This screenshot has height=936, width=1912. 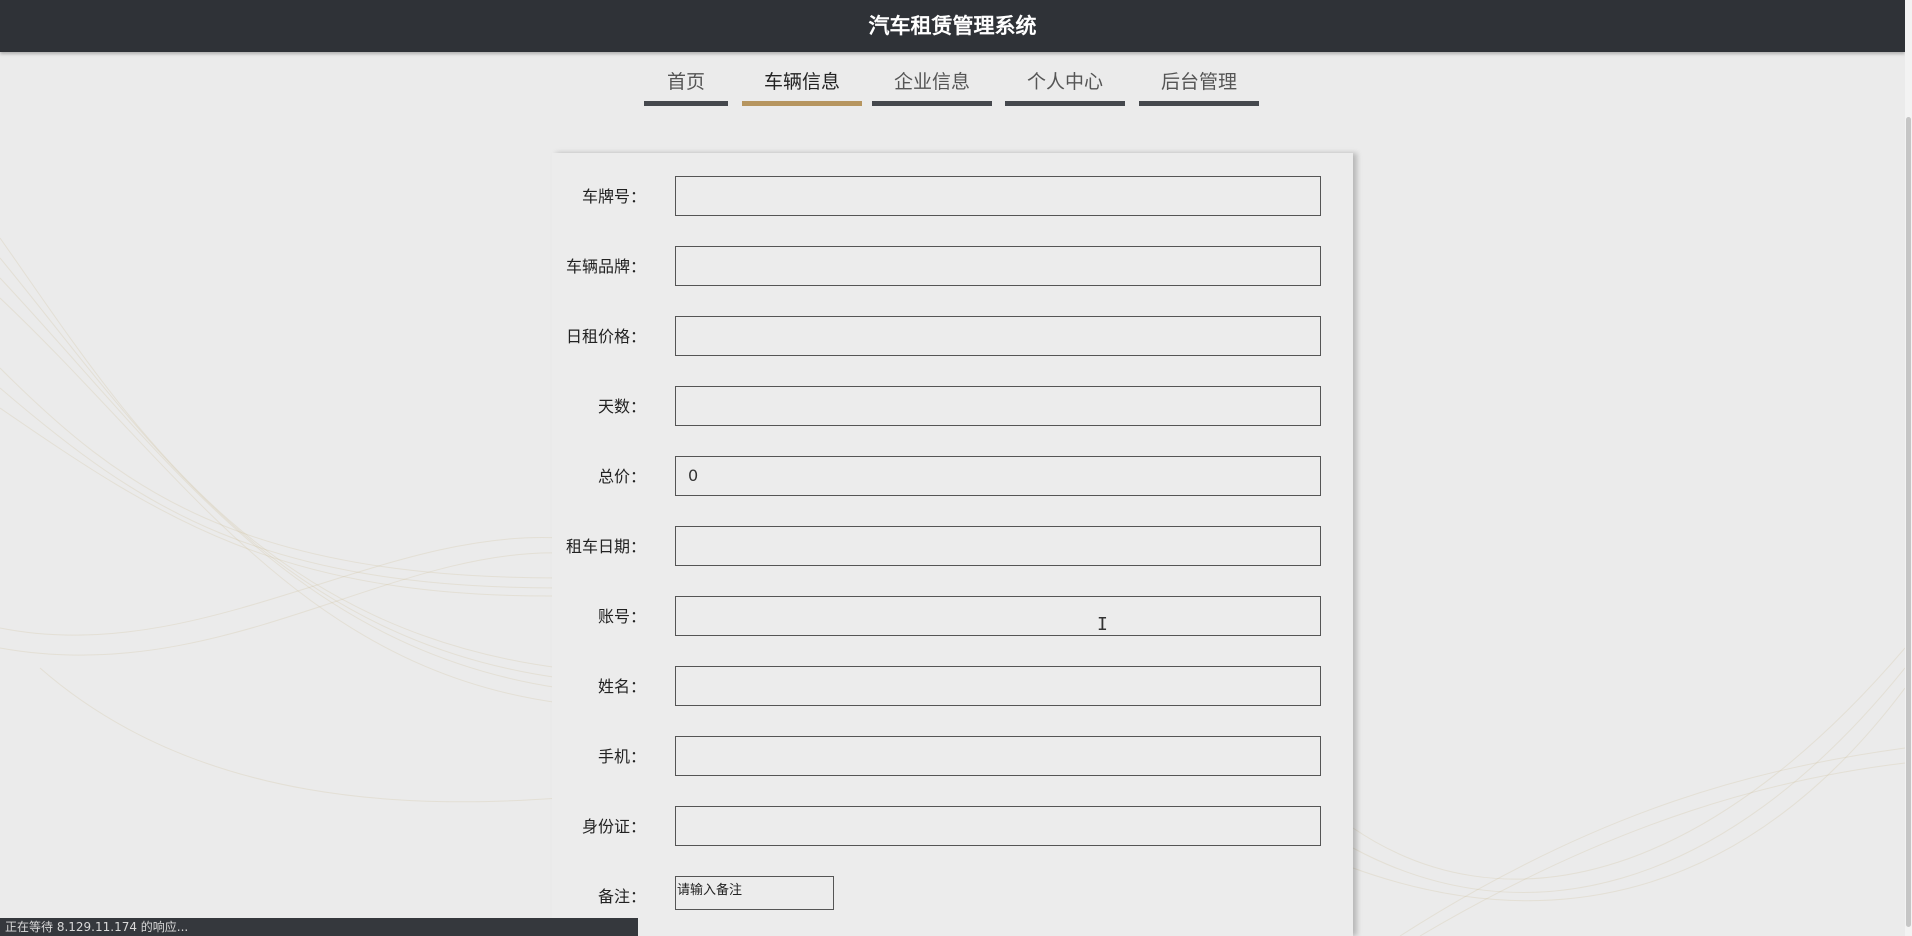 What do you see at coordinates (998, 756) in the screenshot?
I see `phone-input` at bounding box center [998, 756].